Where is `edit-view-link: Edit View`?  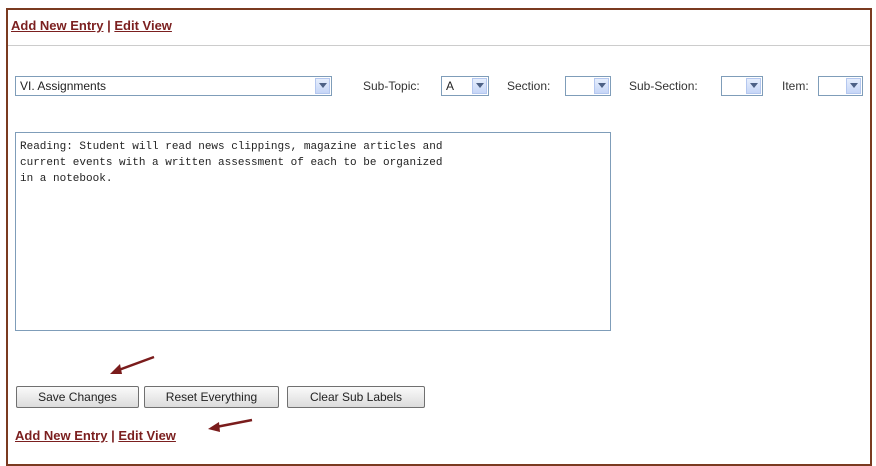 edit-view-link: Edit View is located at coordinates (143, 25).